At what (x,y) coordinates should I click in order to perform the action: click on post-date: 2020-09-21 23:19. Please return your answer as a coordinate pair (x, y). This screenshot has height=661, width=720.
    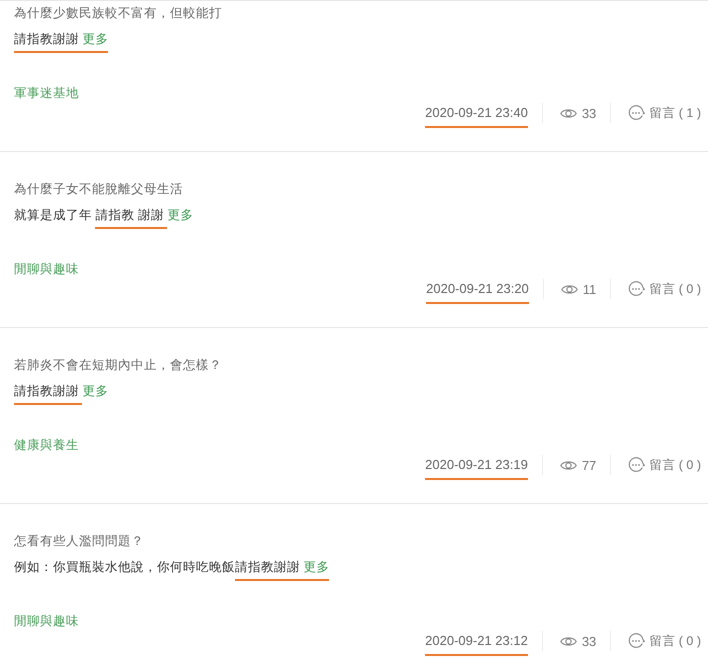
    Looking at the image, I should click on (476, 468).